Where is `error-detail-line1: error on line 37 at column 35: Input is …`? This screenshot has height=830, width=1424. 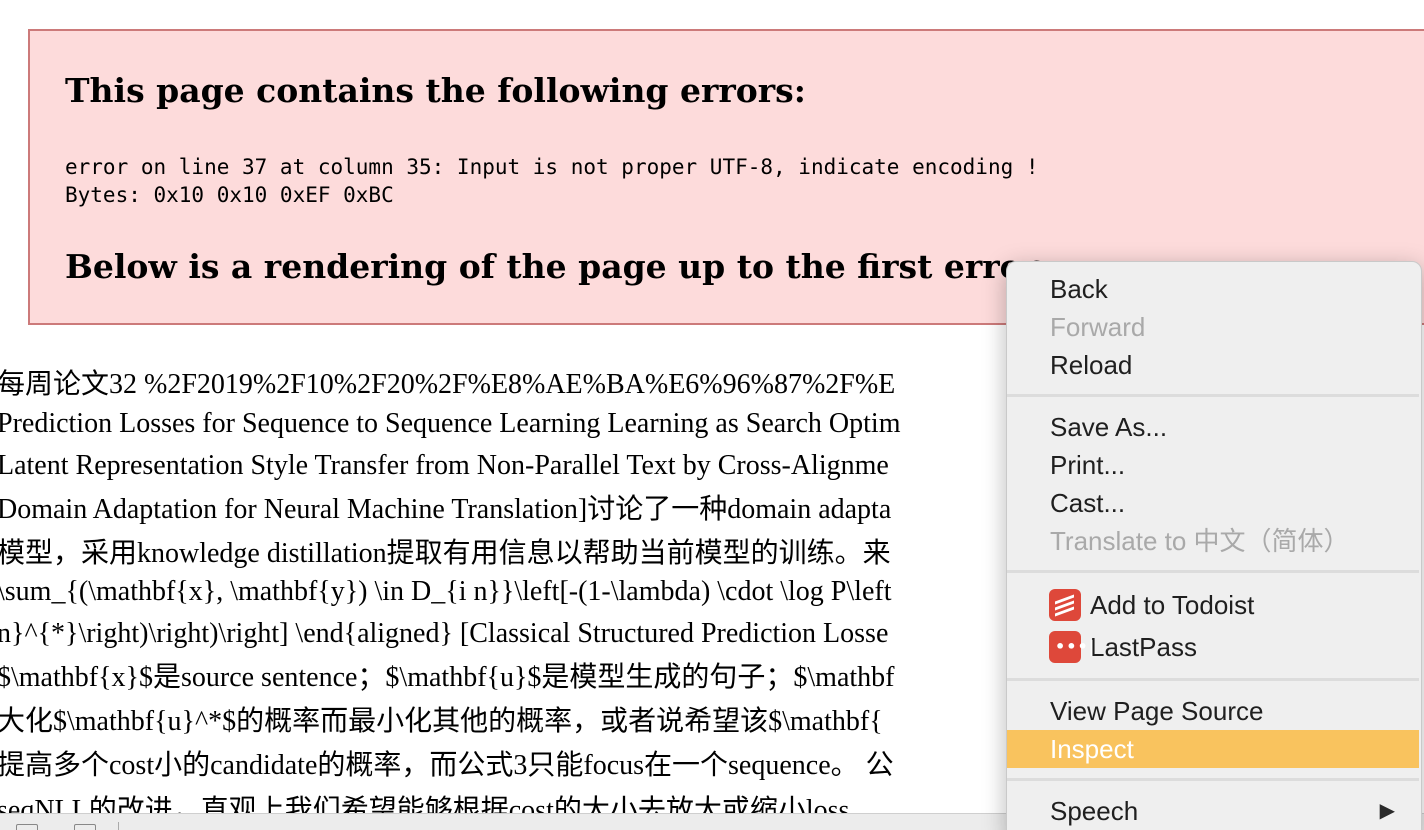 error-detail-line1: error on line 37 at column 35: Input is … is located at coordinates (552, 167).